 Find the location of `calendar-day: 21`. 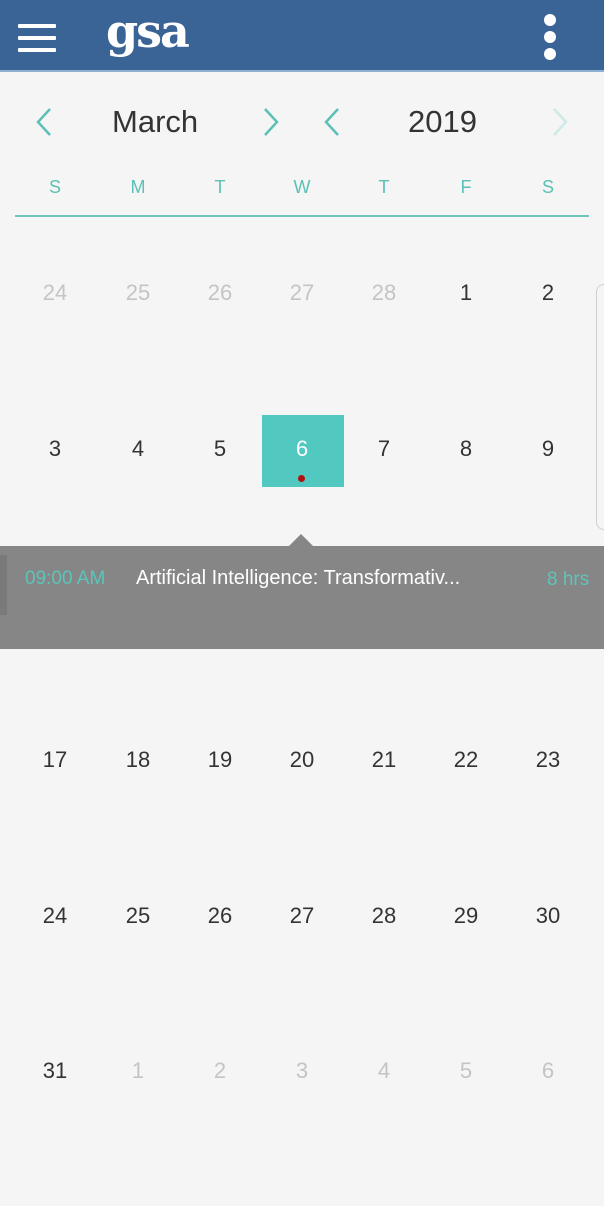

calendar-day: 21 is located at coordinates (384, 760).